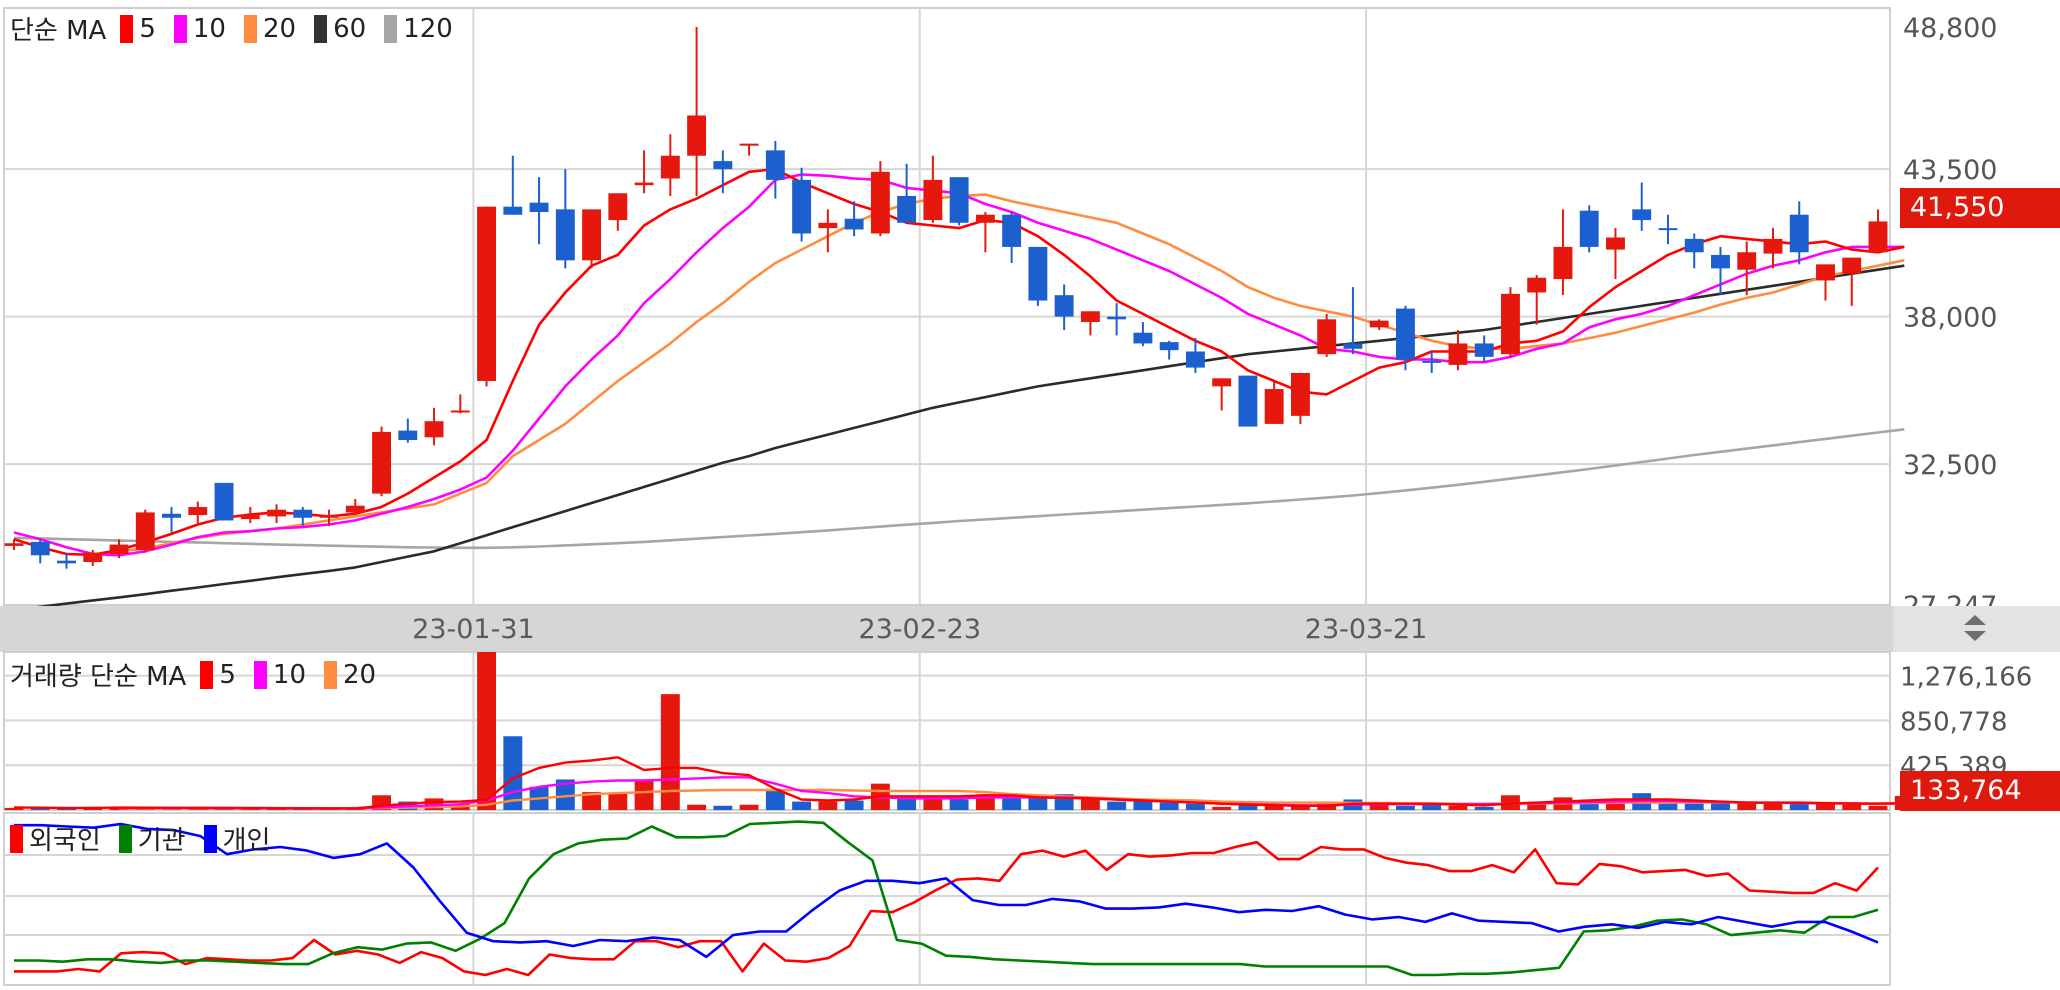 This screenshot has height=990, width=2060. I want to click on time-axis-label: 23-02-23, so click(919, 629).